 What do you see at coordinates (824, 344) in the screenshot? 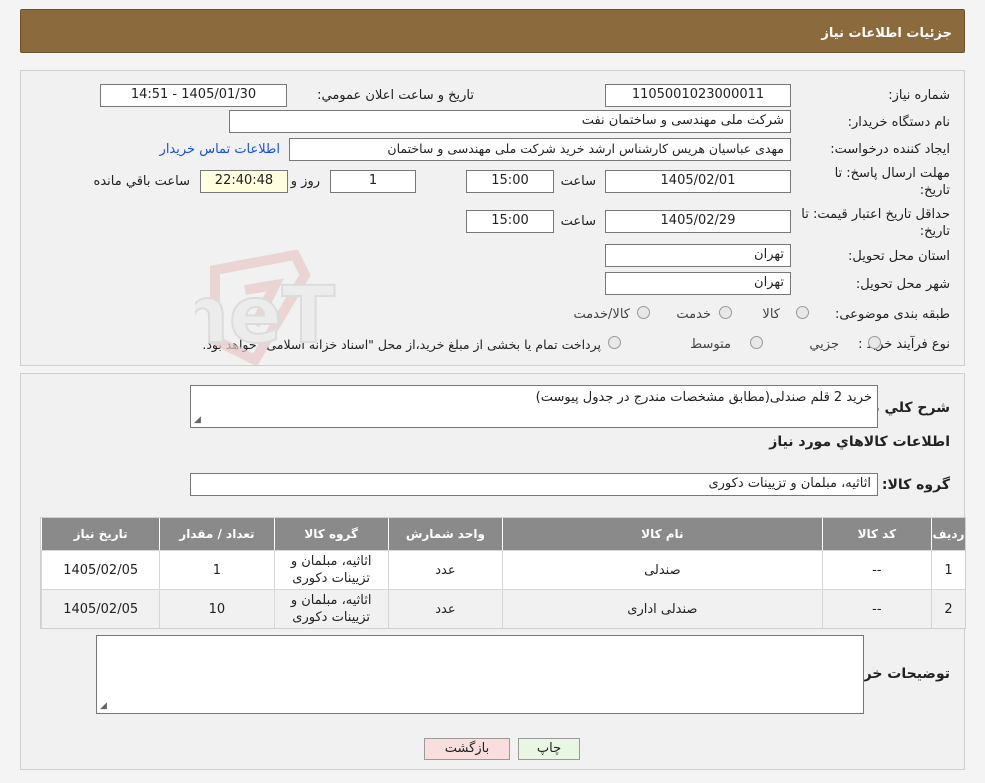
I see `process-minor-label: جزيي` at bounding box center [824, 344].